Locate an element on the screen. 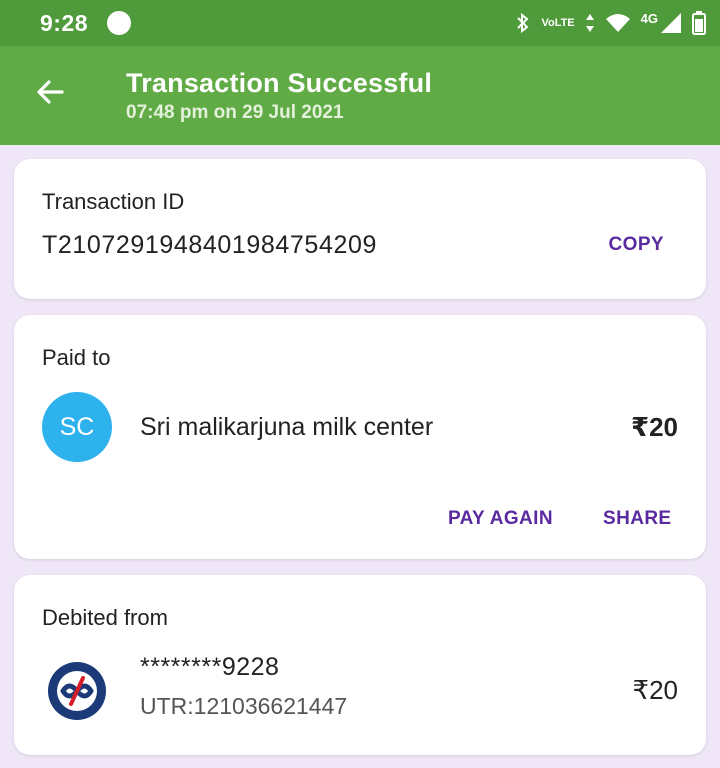 The height and width of the screenshot is (768, 720). payee-avatar: SC is located at coordinates (77, 427).